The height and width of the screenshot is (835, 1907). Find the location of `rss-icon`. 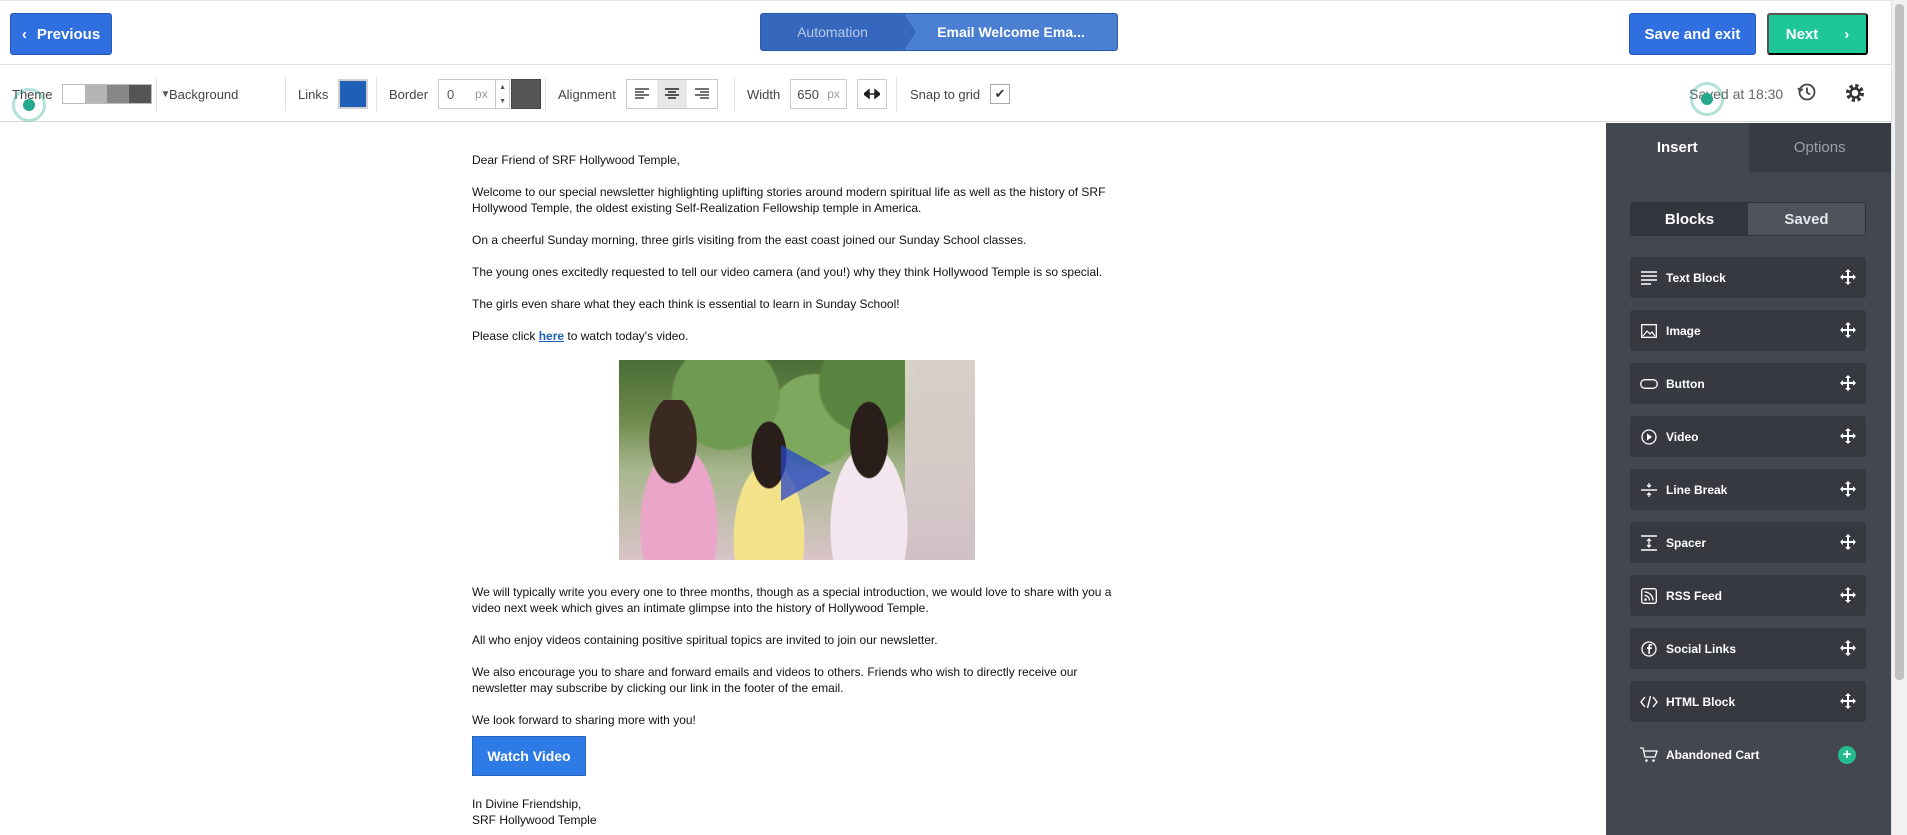

rss-icon is located at coordinates (1649, 596).